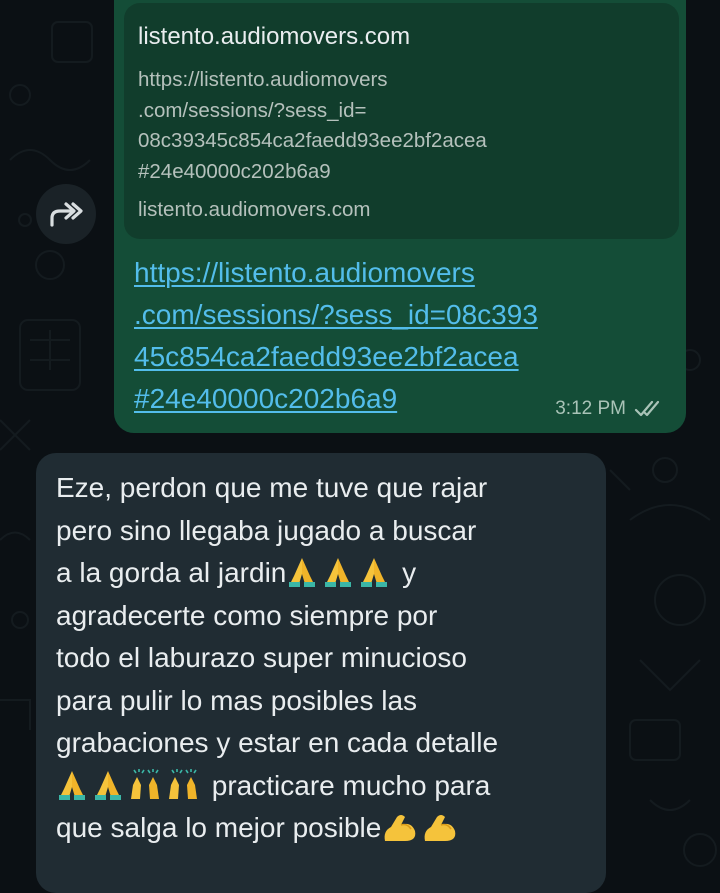 The image size is (720, 893). Describe the element at coordinates (272, 487) in the screenshot. I see `message-line: Eze, perdon que me tuve que rajar` at that location.